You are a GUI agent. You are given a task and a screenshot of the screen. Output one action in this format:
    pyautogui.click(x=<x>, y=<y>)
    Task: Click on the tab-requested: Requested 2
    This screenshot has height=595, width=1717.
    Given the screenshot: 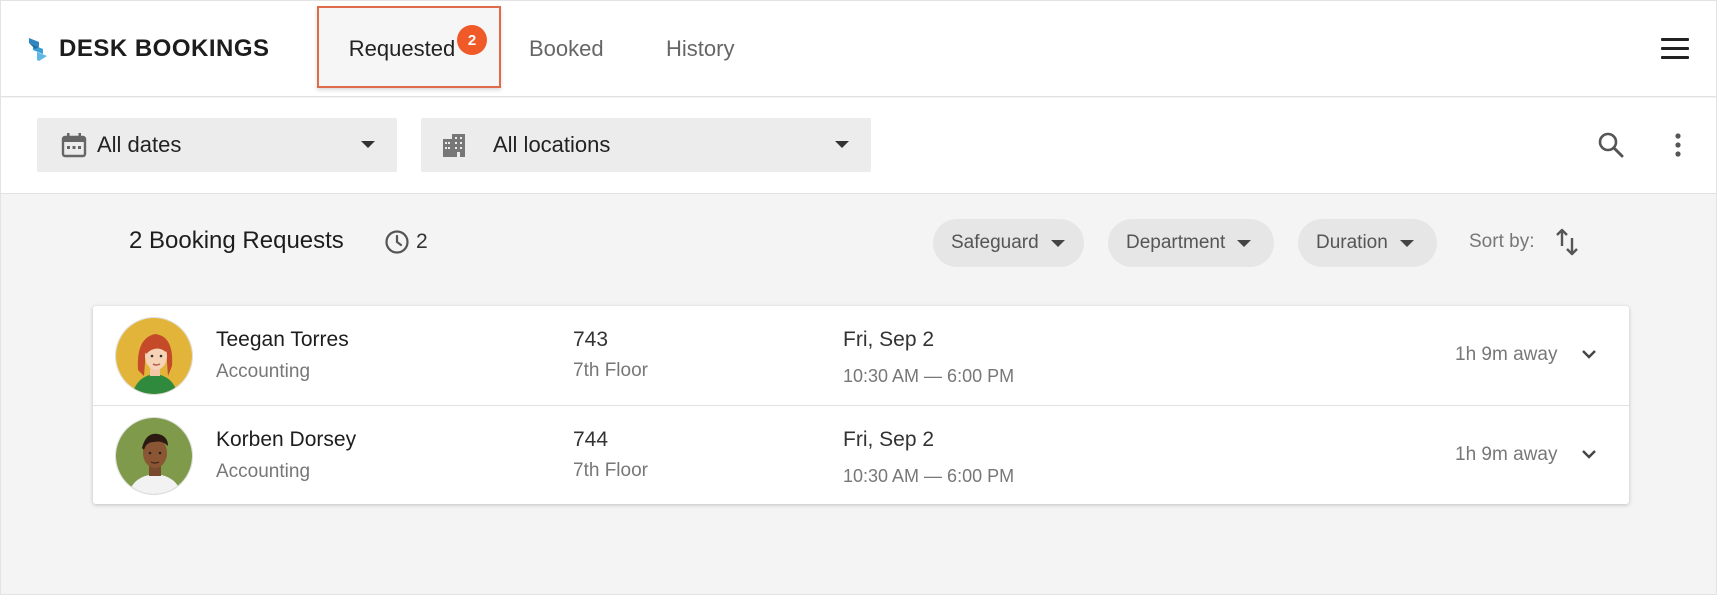 What is the action you would take?
    pyautogui.click(x=409, y=47)
    